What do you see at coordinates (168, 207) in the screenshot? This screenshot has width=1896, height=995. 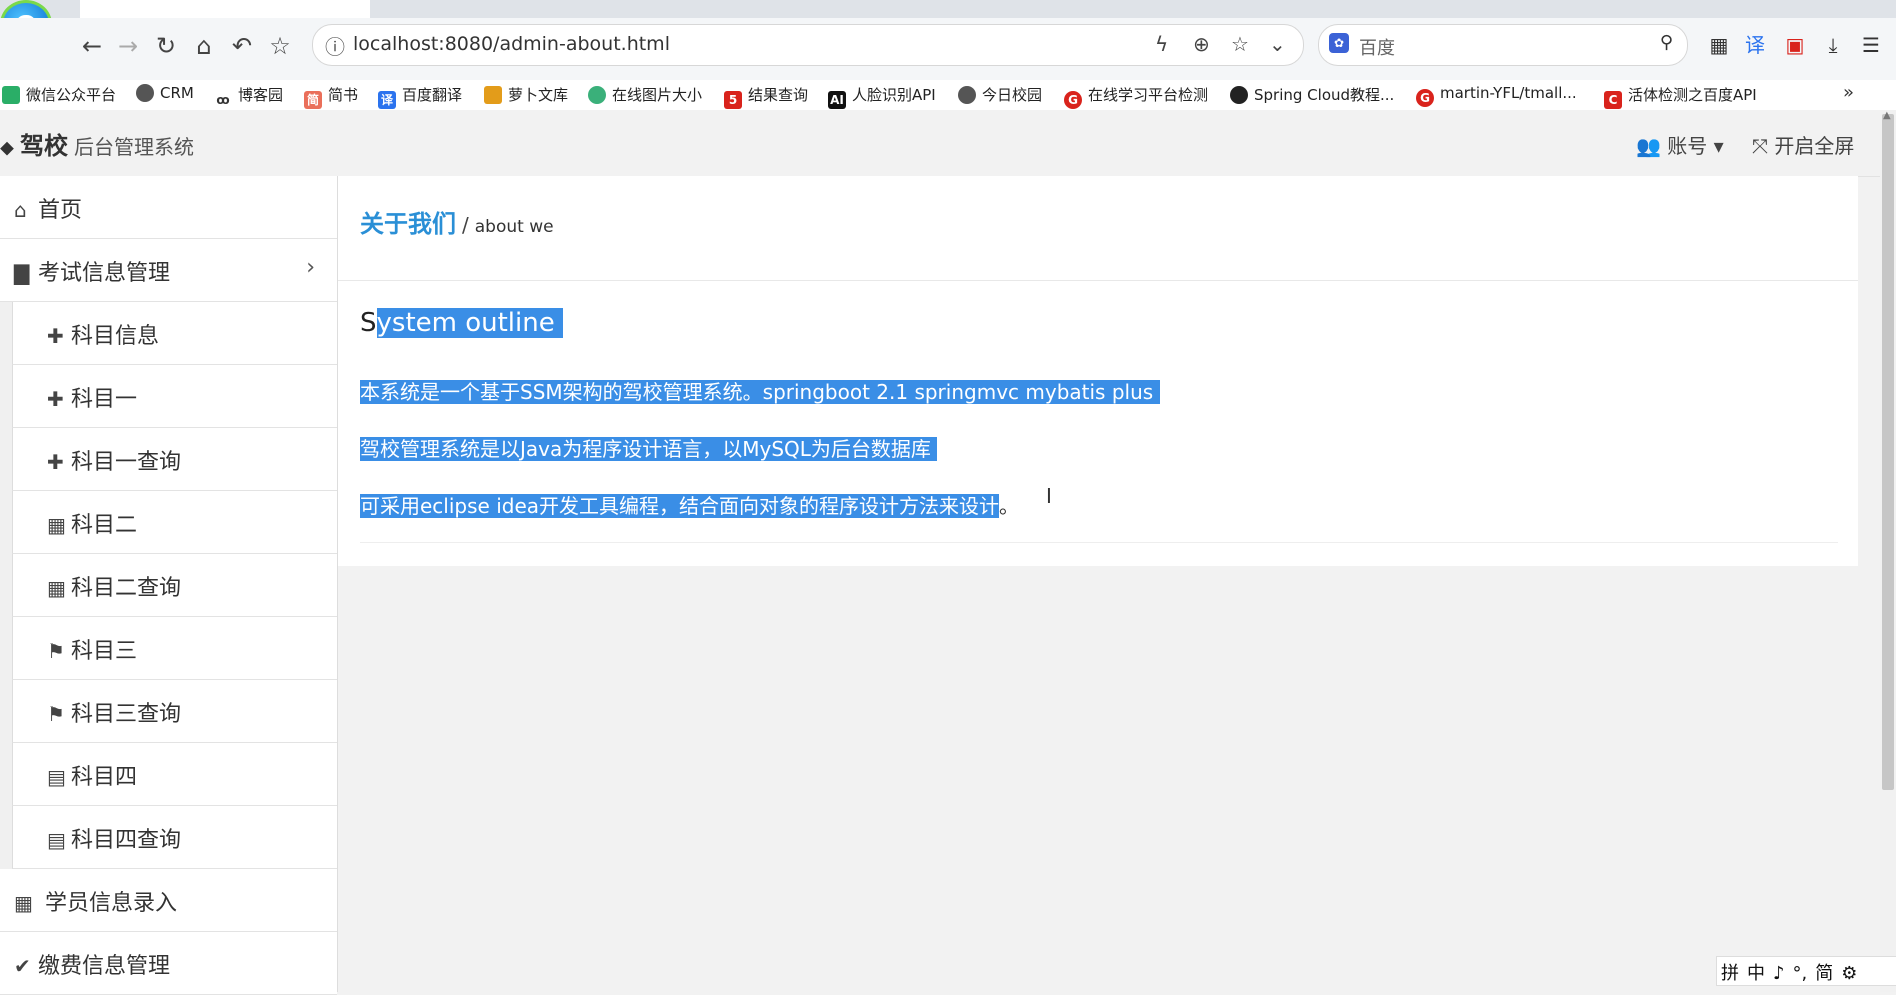 I see `sidebar-item-home: ⌂ 首页` at bounding box center [168, 207].